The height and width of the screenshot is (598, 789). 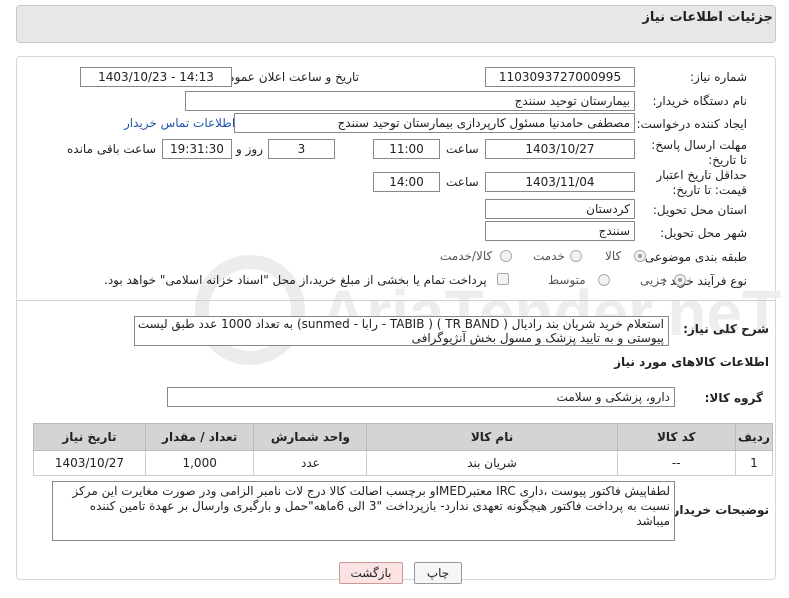 I want to click on need-number-field: 1103093727000995, so click(x=560, y=77).